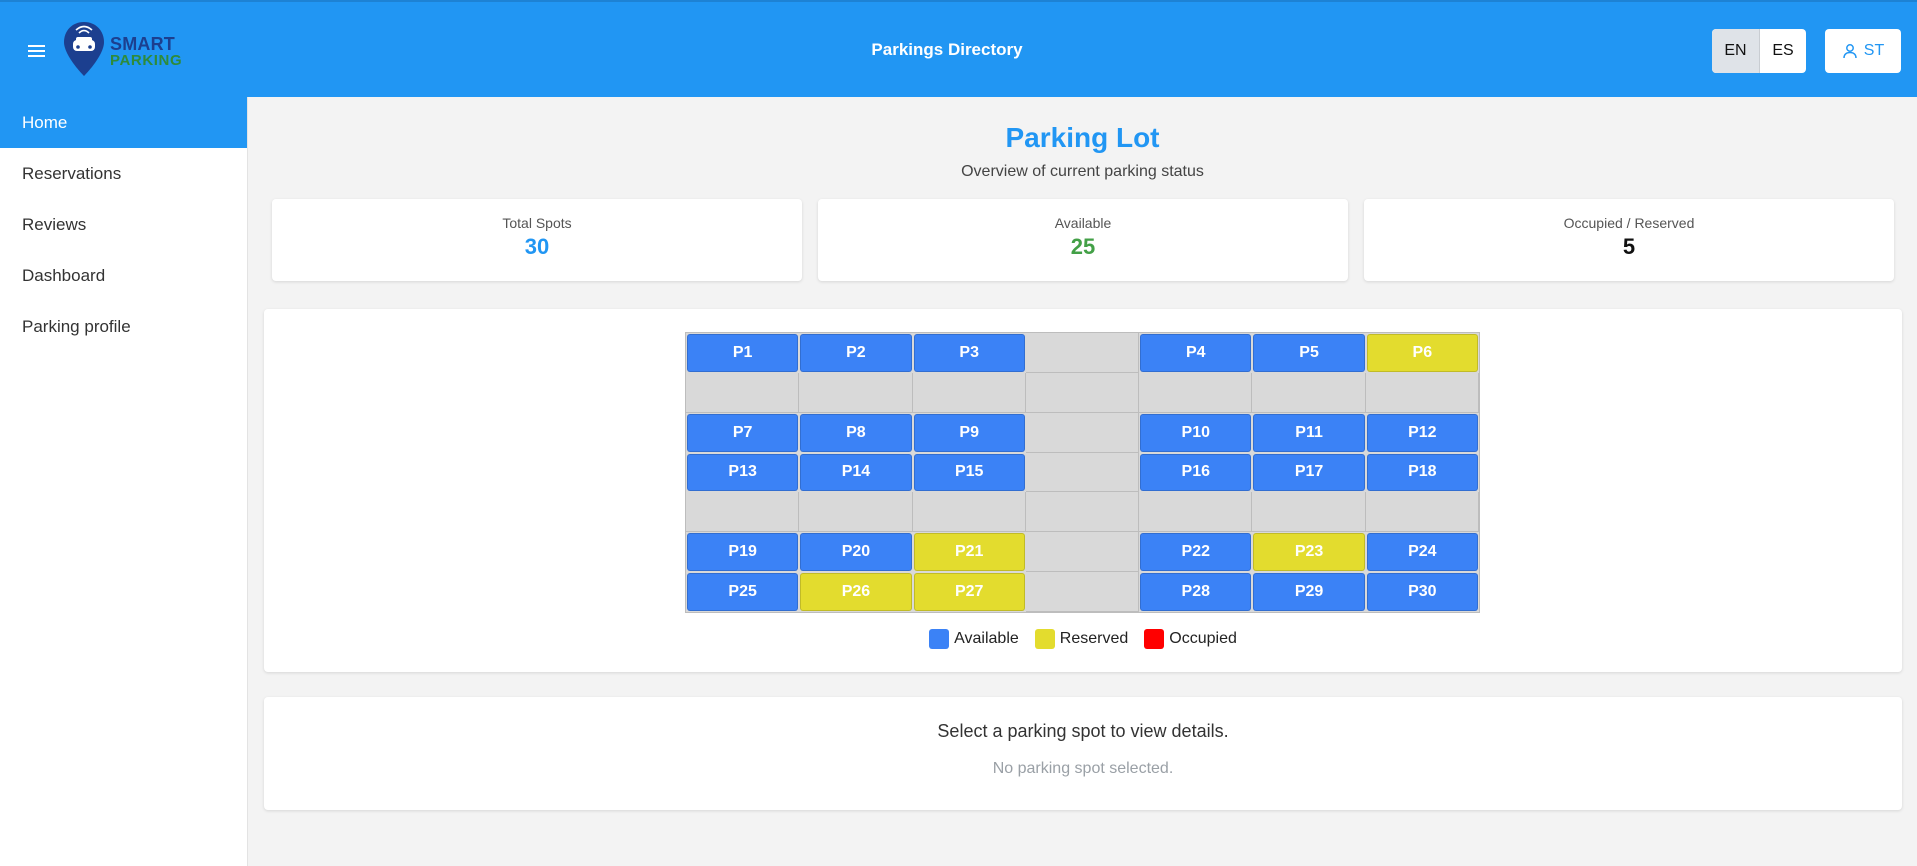 The image size is (1917, 866). What do you see at coordinates (743, 432) in the screenshot?
I see `parking-spot-p7: P7` at bounding box center [743, 432].